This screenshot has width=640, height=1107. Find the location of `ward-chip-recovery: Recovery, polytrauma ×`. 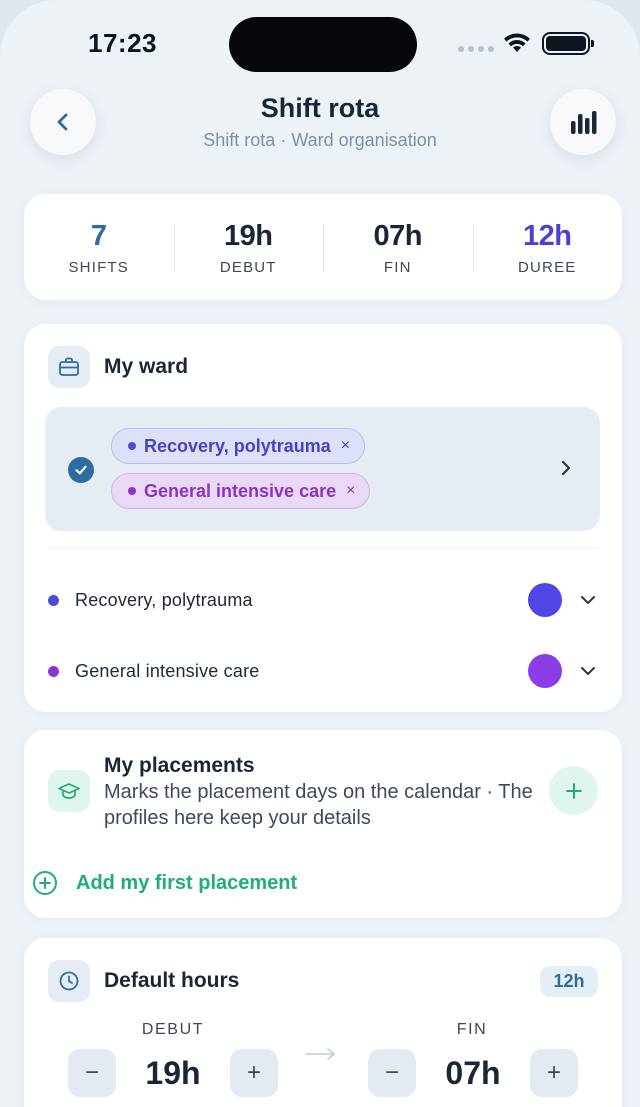

ward-chip-recovery: Recovery, polytrauma × is located at coordinates (238, 446).